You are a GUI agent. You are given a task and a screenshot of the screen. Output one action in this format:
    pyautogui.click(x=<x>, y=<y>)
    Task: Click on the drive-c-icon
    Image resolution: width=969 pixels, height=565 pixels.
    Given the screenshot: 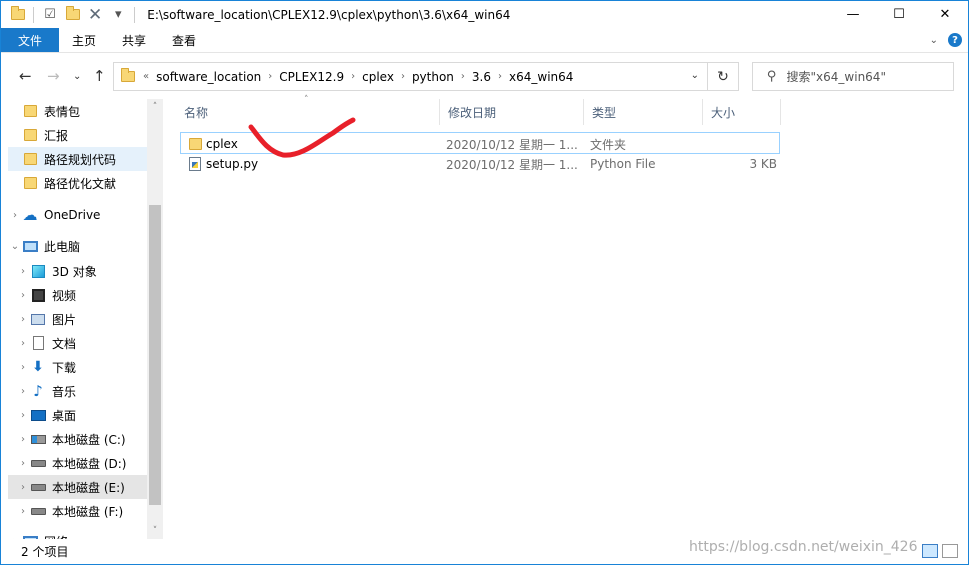 What is the action you would take?
    pyautogui.click(x=38, y=439)
    